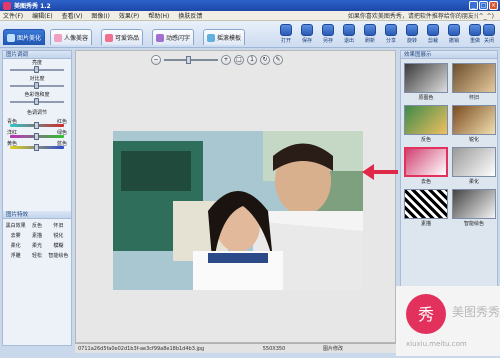  What do you see at coordinates (58, 245) in the screenshot?
I see `effect-item: 模糊` at bounding box center [58, 245].